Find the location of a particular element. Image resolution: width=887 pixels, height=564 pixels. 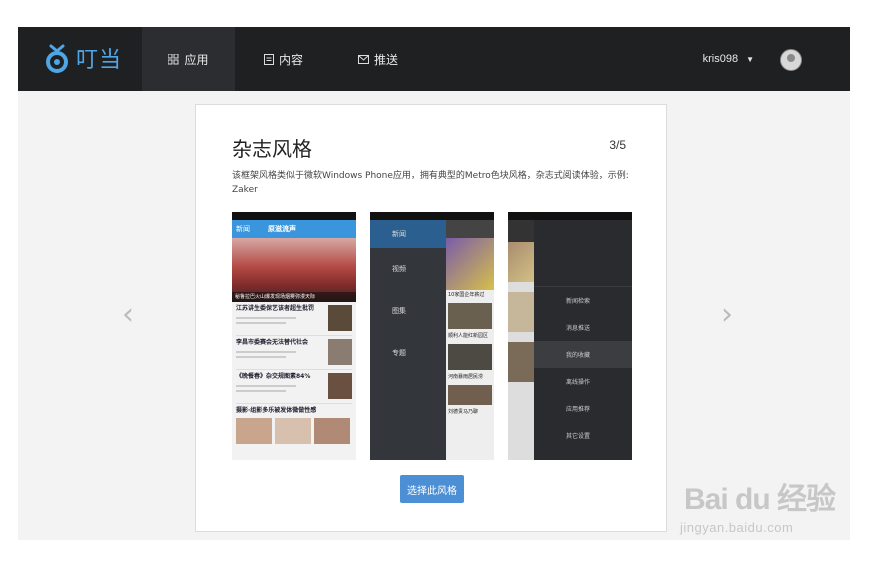

baidu-watermark: Bai du 经验 jingyan.baidu.com is located at coordinates (765, 508).